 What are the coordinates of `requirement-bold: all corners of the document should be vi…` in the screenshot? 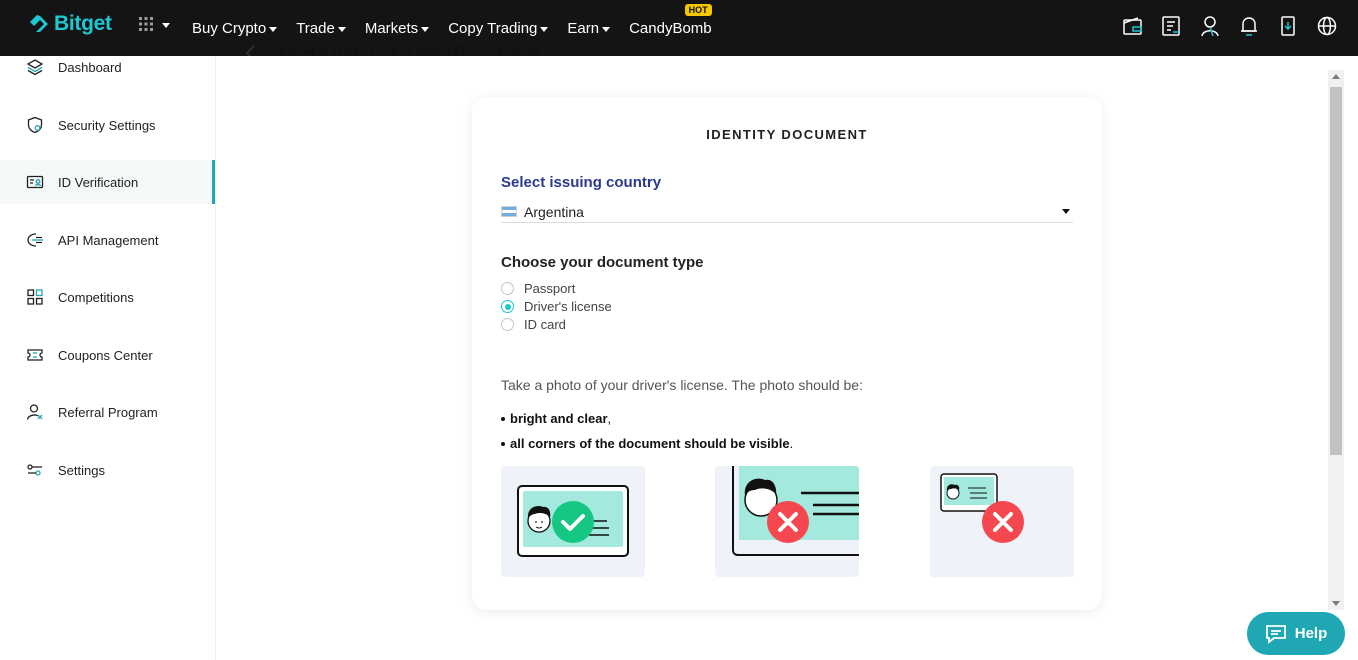 It's located at (650, 443).